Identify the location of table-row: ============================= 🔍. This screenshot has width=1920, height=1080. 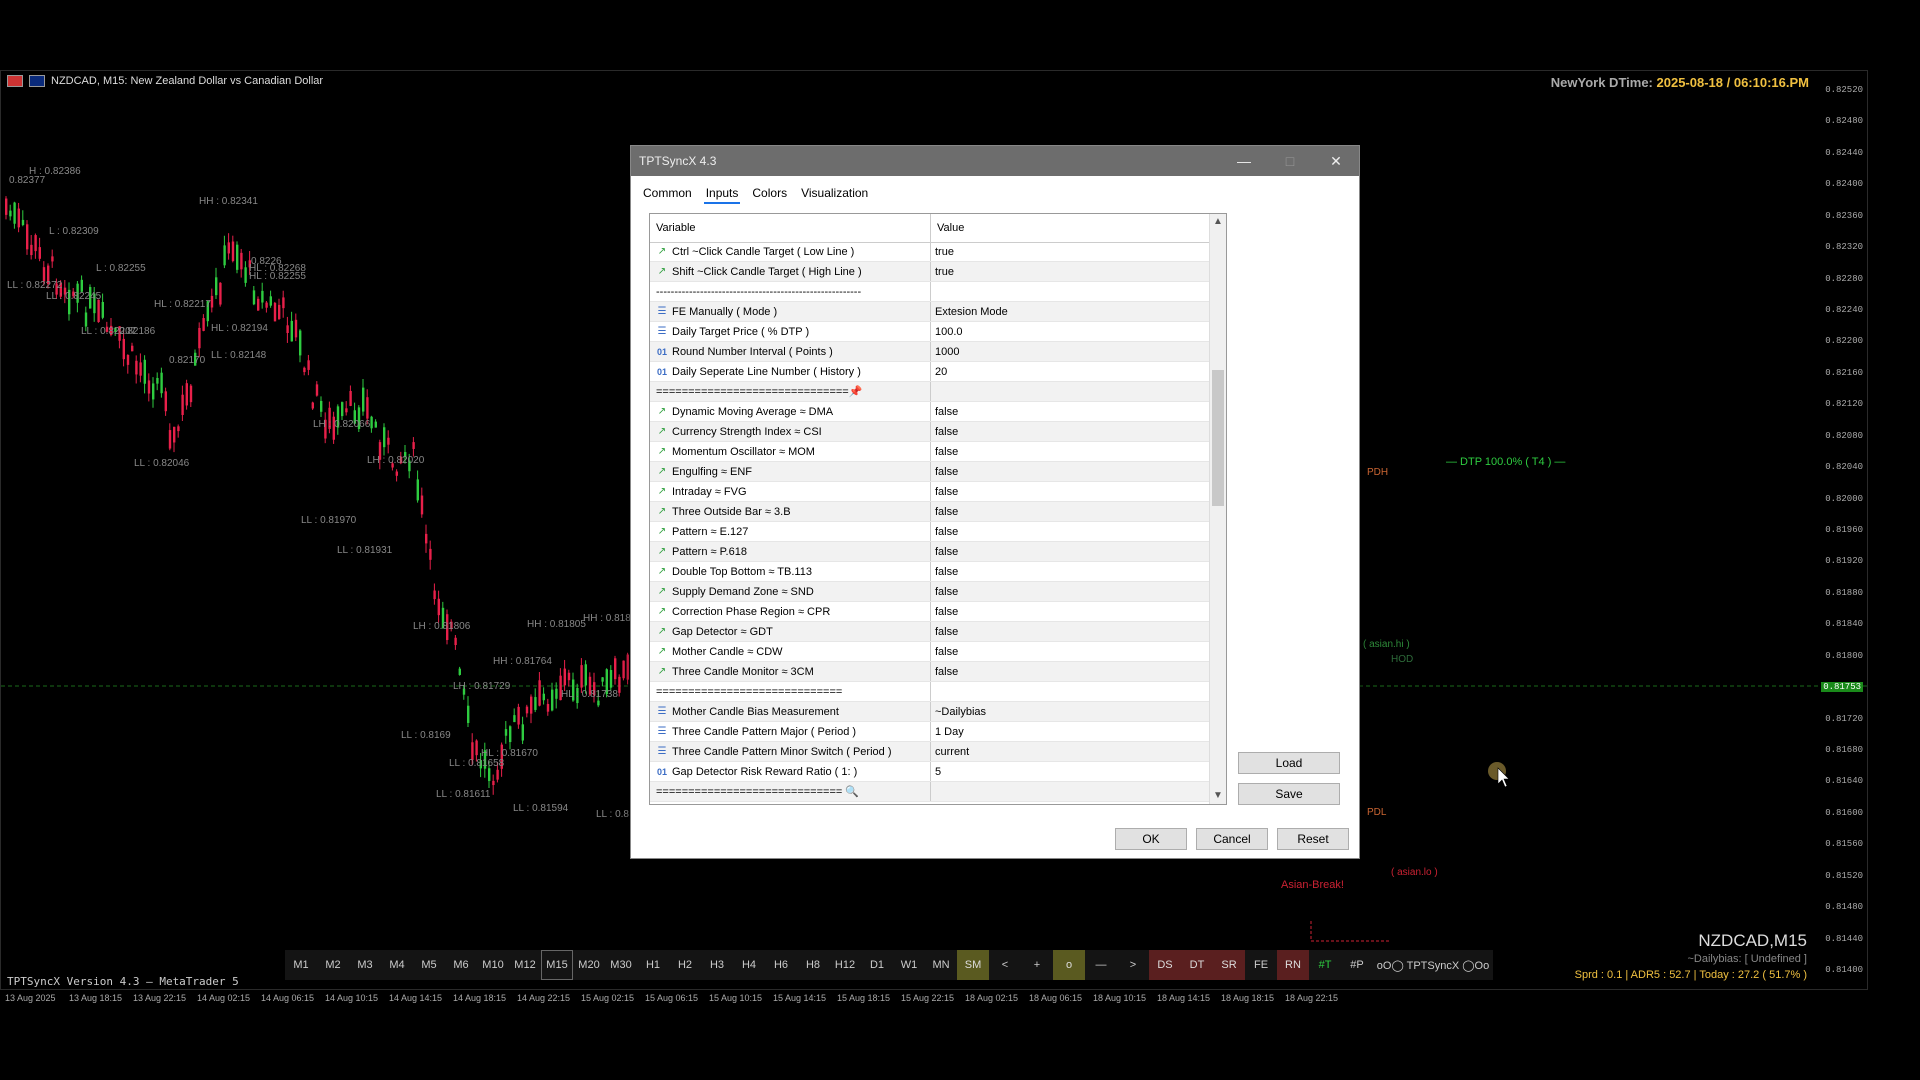
(930, 792).